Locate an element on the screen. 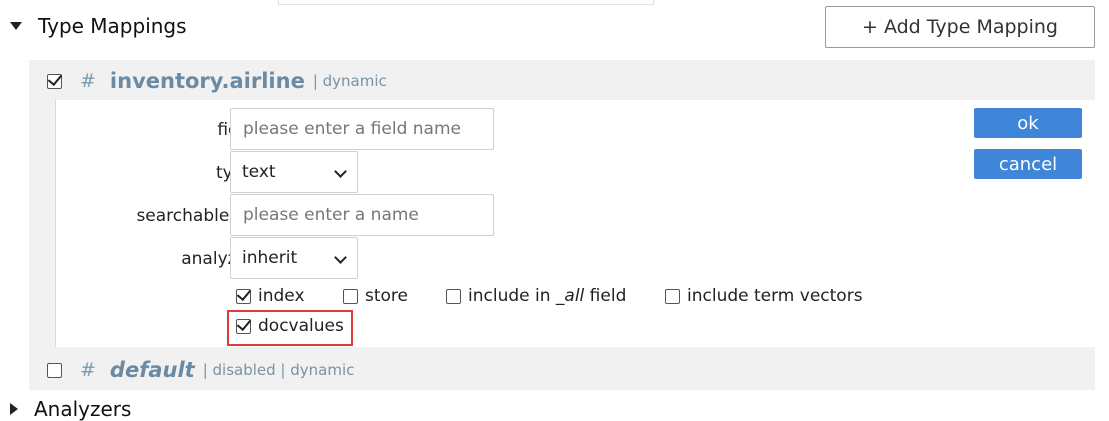 Image resolution: width=1109 pixels, height=421 pixels. store-option-label: store is located at coordinates (386, 296).